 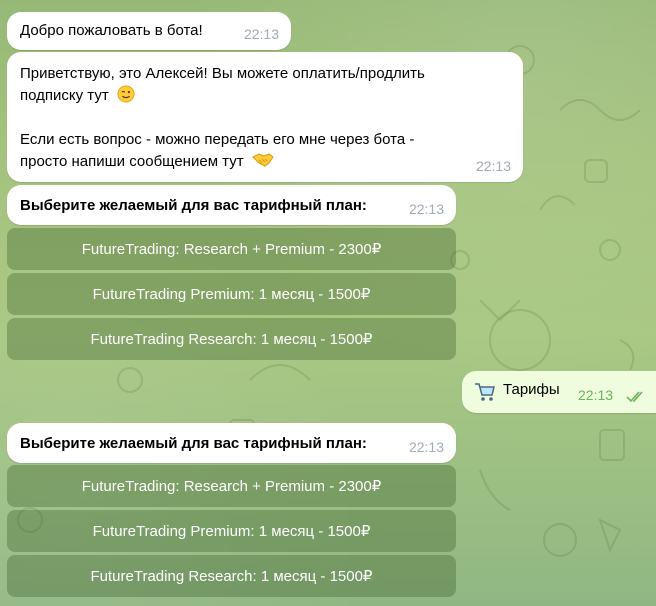 What do you see at coordinates (531, 389) in the screenshot?
I see `message-text: Тарифы` at bounding box center [531, 389].